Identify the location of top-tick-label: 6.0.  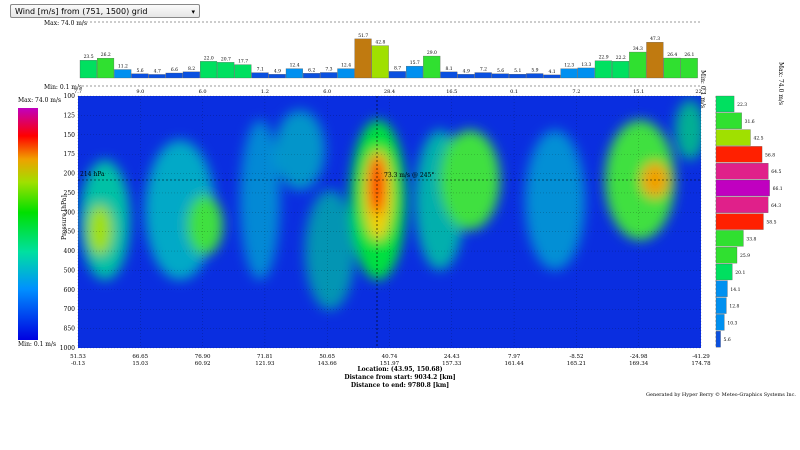
(203, 92).